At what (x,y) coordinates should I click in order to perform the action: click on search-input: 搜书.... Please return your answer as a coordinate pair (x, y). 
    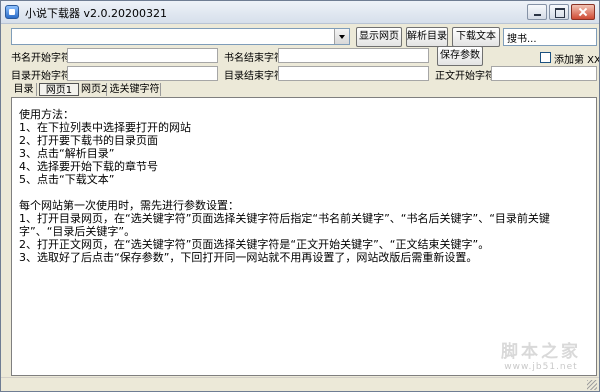
    Looking at the image, I should click on (550, 37).